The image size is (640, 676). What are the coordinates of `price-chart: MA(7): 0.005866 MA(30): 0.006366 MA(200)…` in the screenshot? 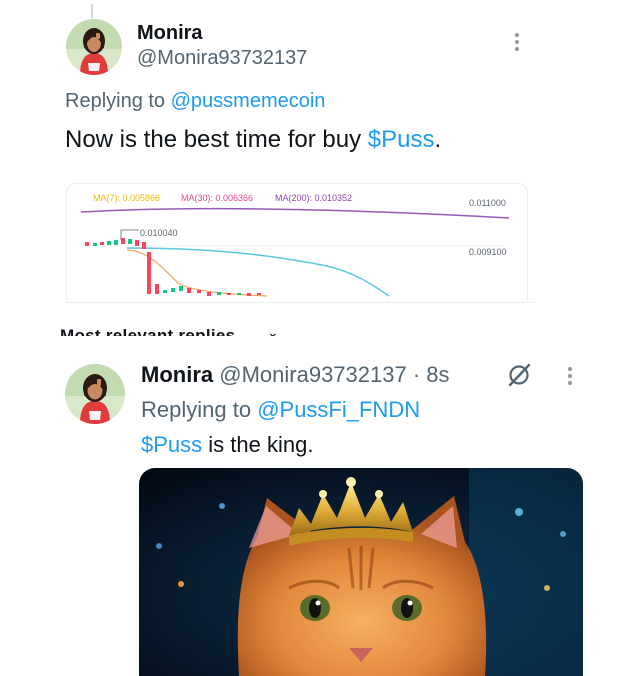 It's located at (295, 245).